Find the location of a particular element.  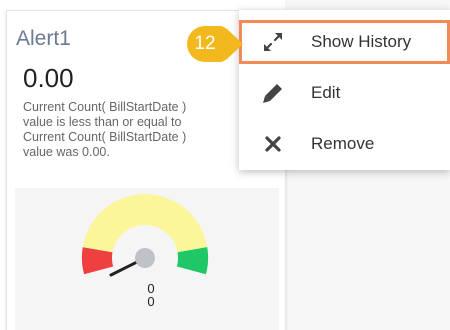

widget-value: 0.00 is located at coordinates (48, 78).